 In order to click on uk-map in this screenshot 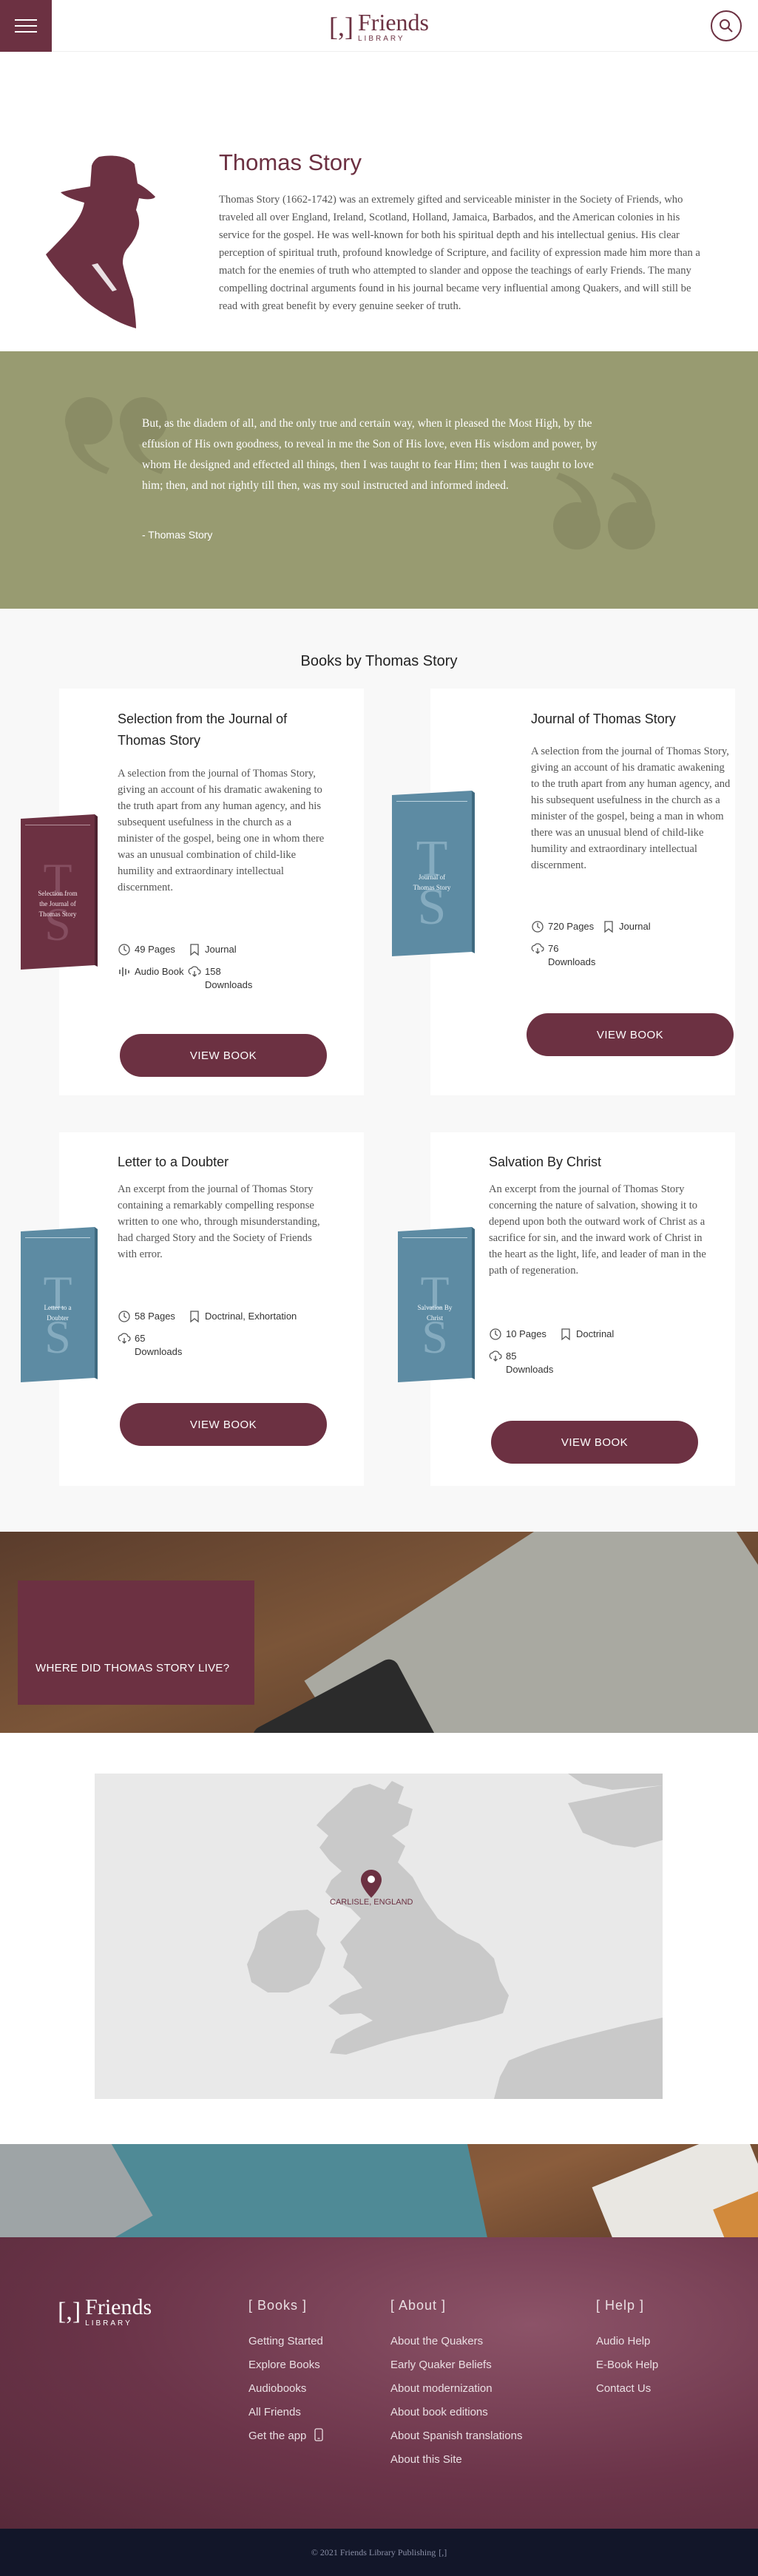, I will do `click(379, 1936)`.